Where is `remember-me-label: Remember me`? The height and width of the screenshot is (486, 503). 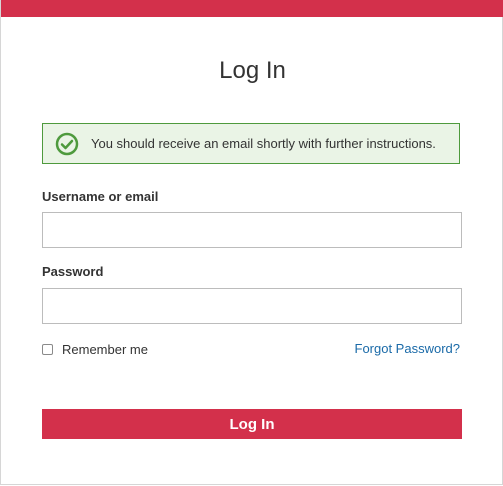
remember-me-label: Remember me is located at coordinates (105, 349).